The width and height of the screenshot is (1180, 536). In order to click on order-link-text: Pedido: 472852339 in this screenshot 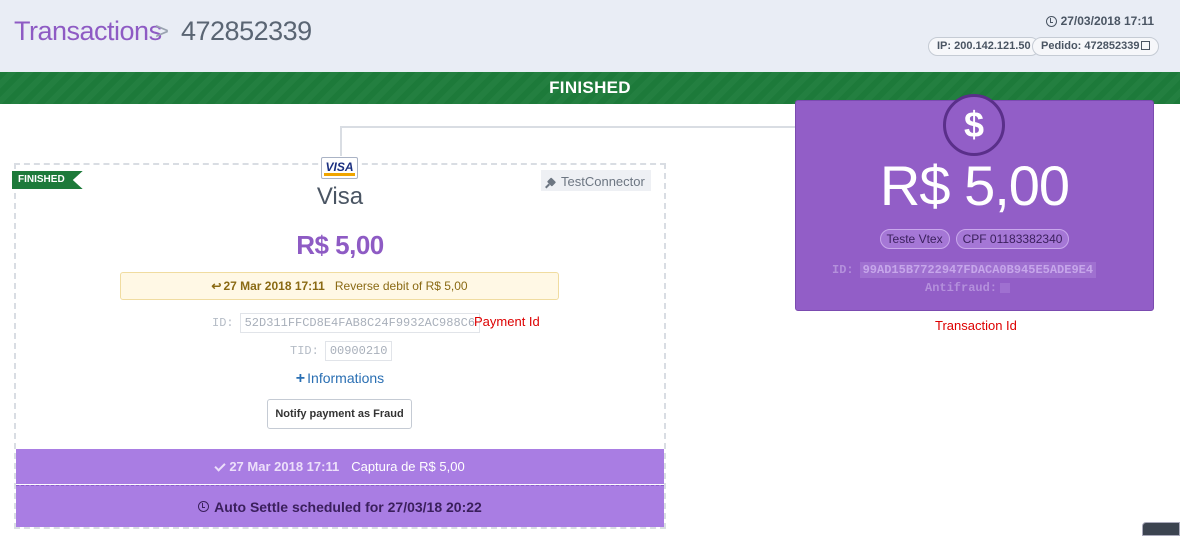, I will do `click(1090, 46)`.